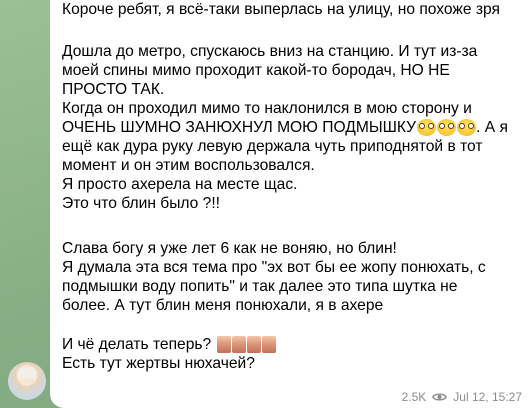 The height and width of the screenshot is (408, 532). I want to click on eye-icon, so click(440, 397).